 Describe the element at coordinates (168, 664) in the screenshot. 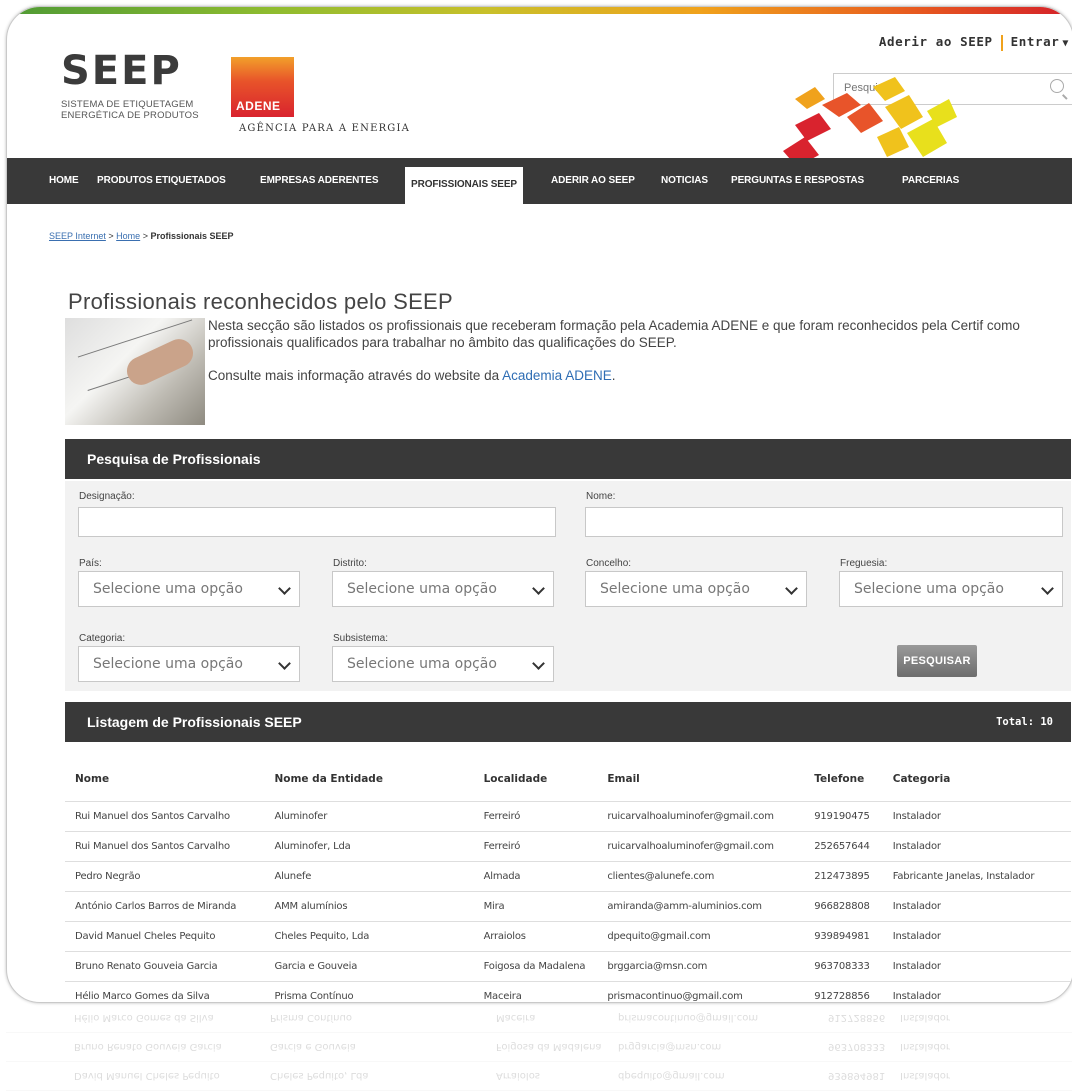

I see `categoria-select-value: Selecione uma opção` at that location.